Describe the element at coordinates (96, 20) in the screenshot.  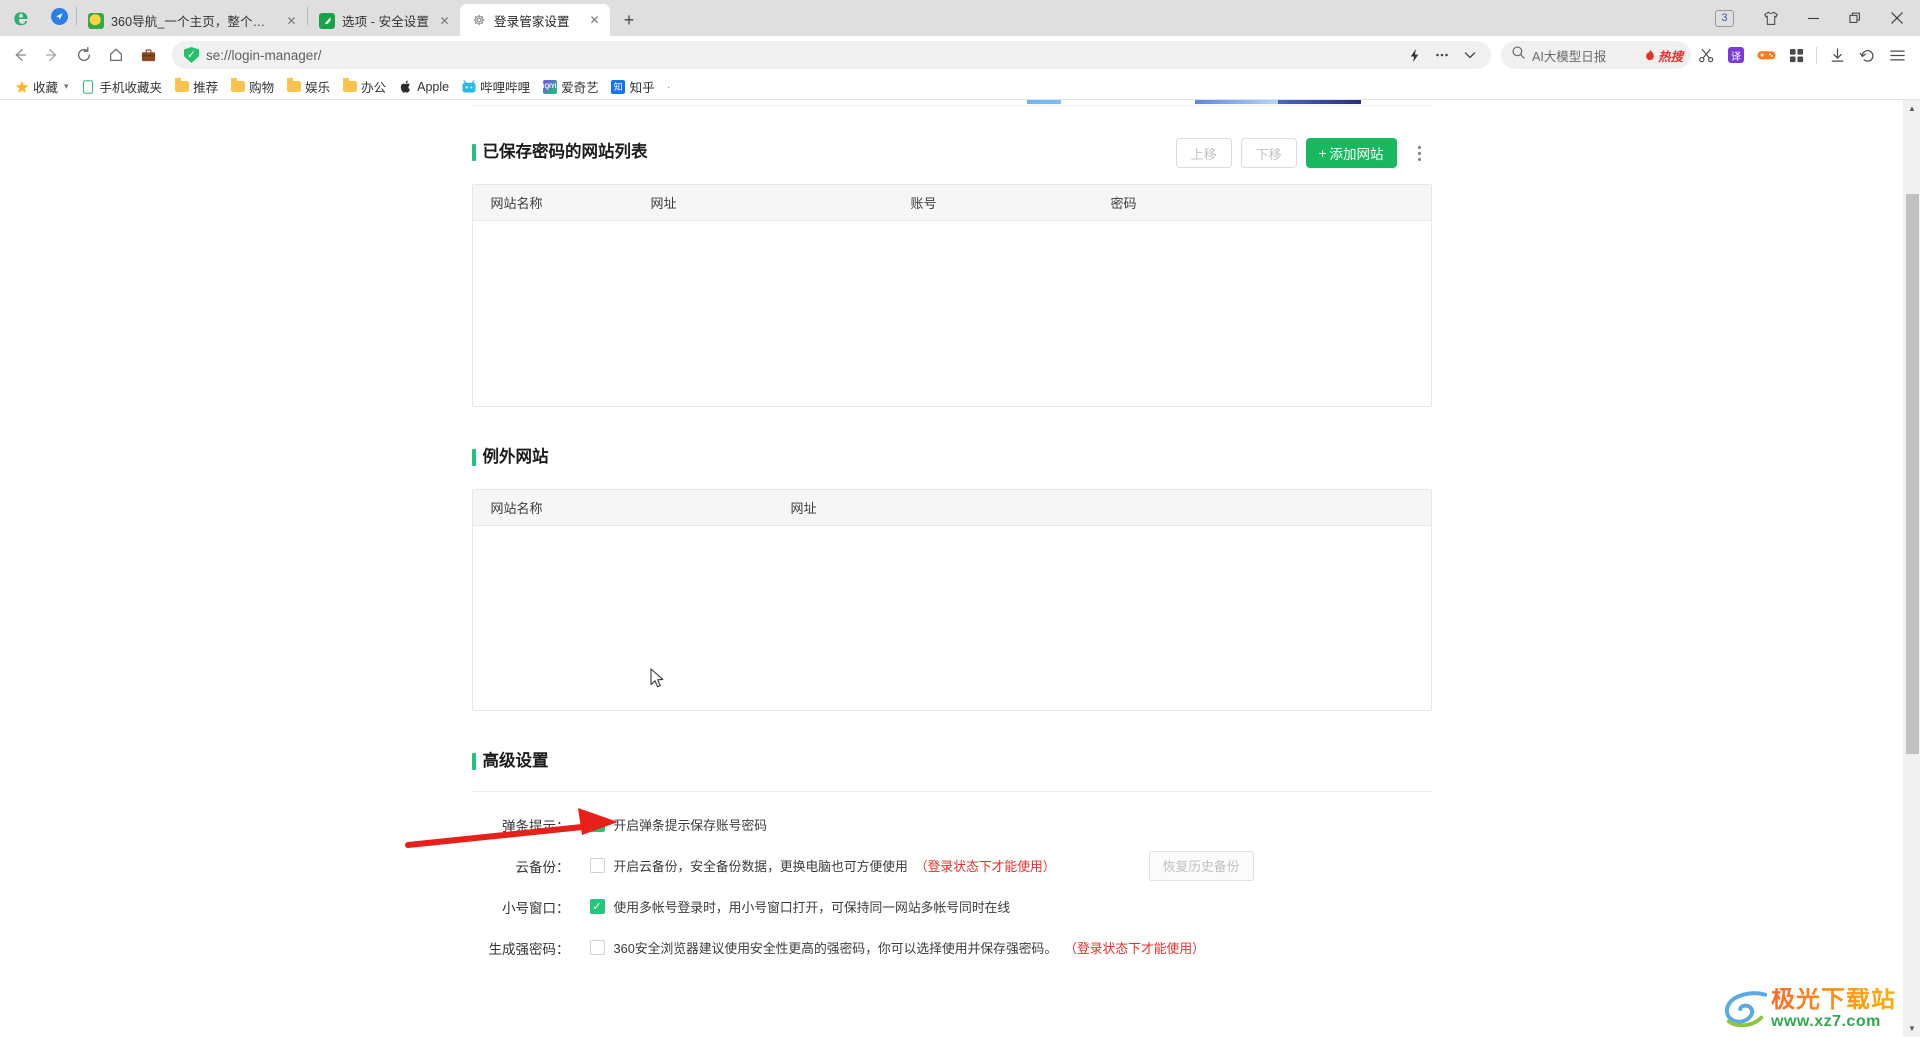
I see `360-icon` at that location.